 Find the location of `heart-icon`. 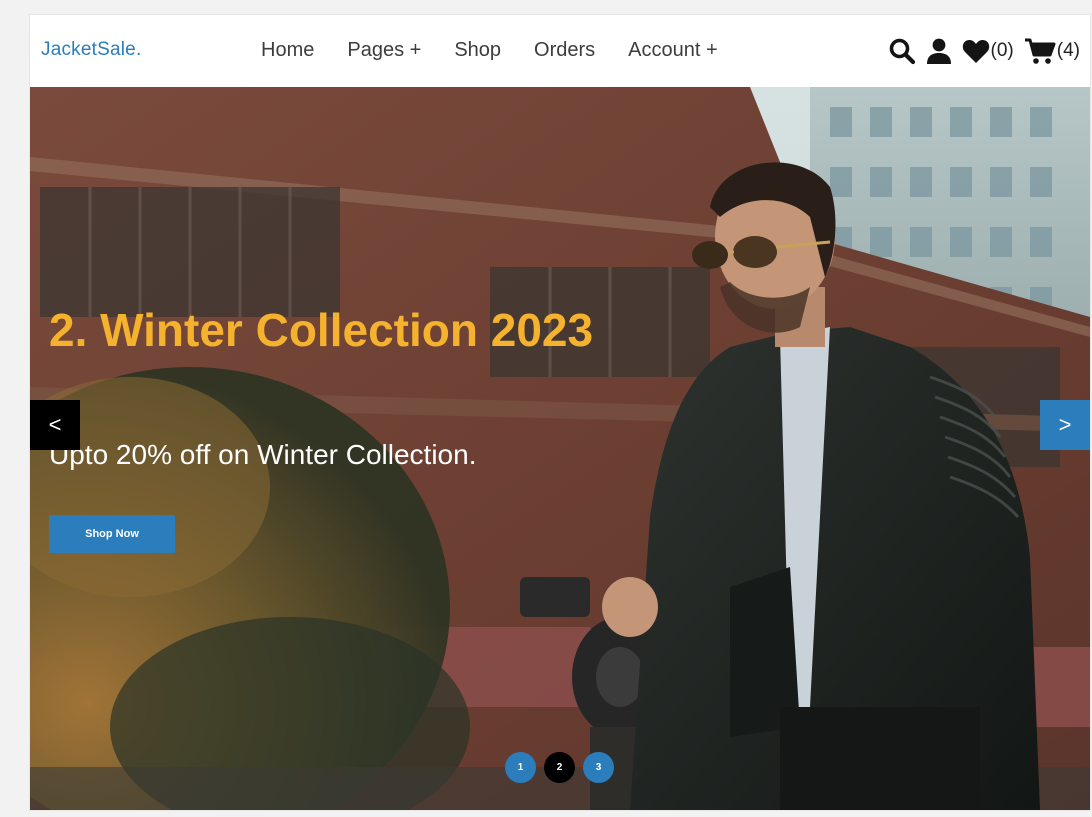

heart-icon is located at coordinates (975, 51).